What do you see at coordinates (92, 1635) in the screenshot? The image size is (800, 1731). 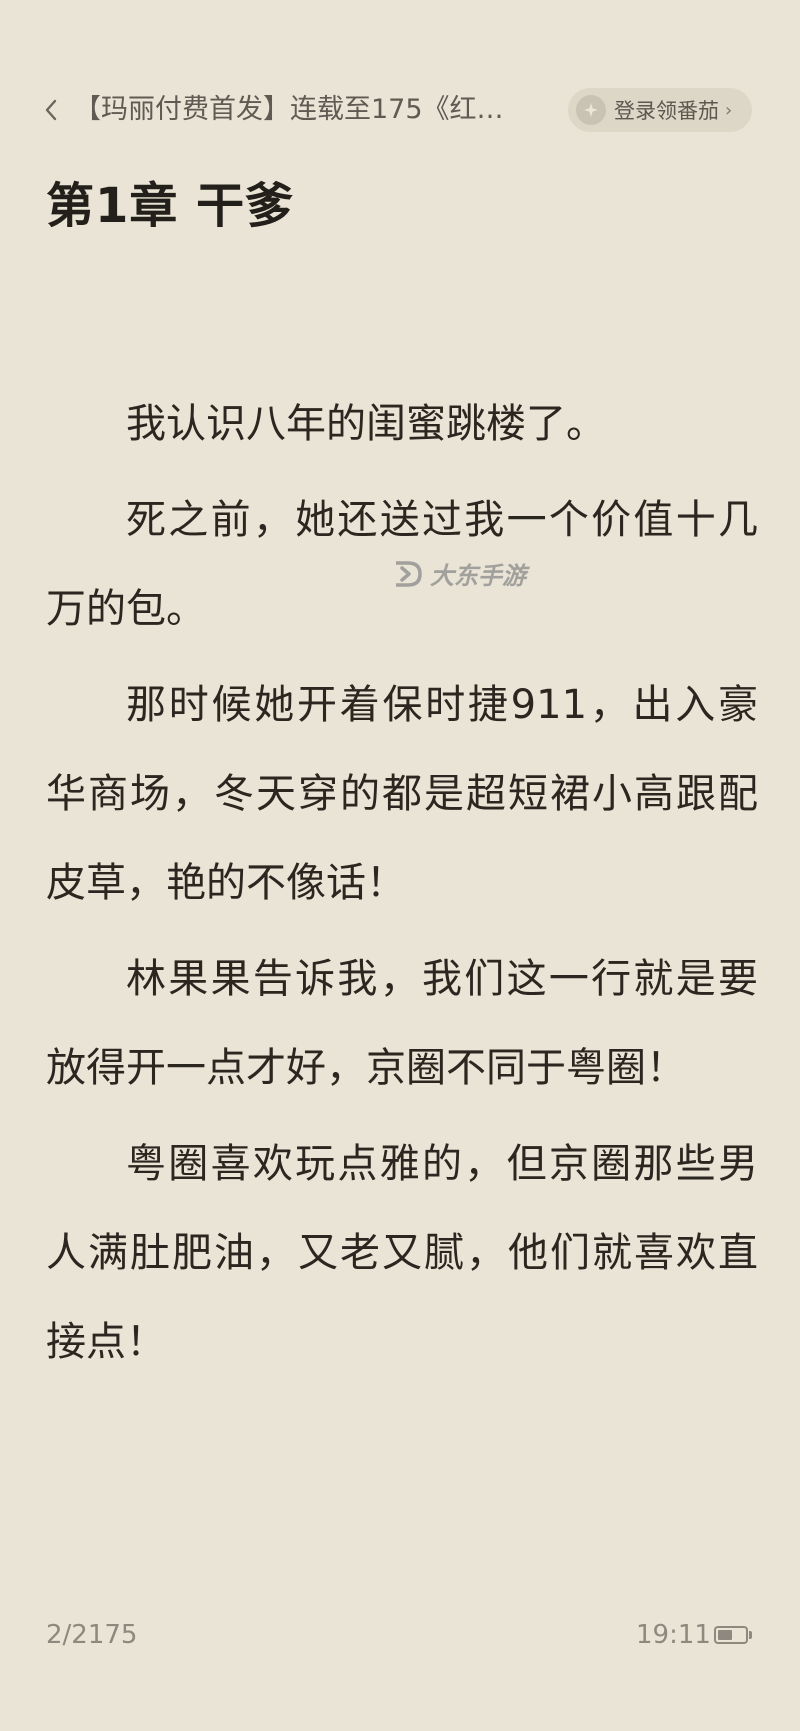 I see `page-indicator: 2/2175` at bounding box center [92, 1635].